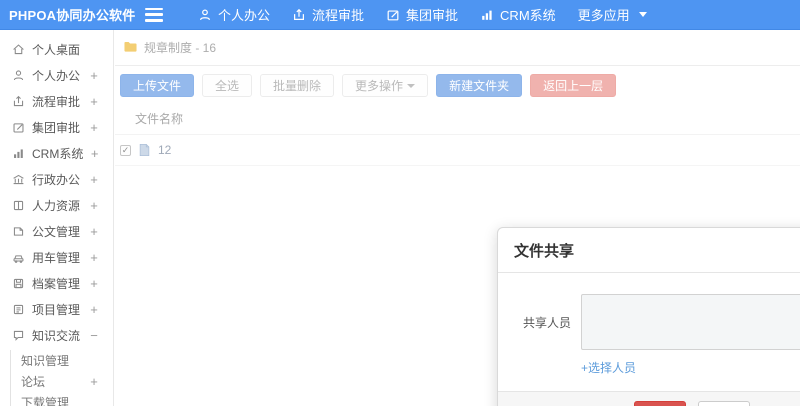  Describe the element at coordinates (660, 403) in the screenshot. I see `save-button: 保存` at that location.